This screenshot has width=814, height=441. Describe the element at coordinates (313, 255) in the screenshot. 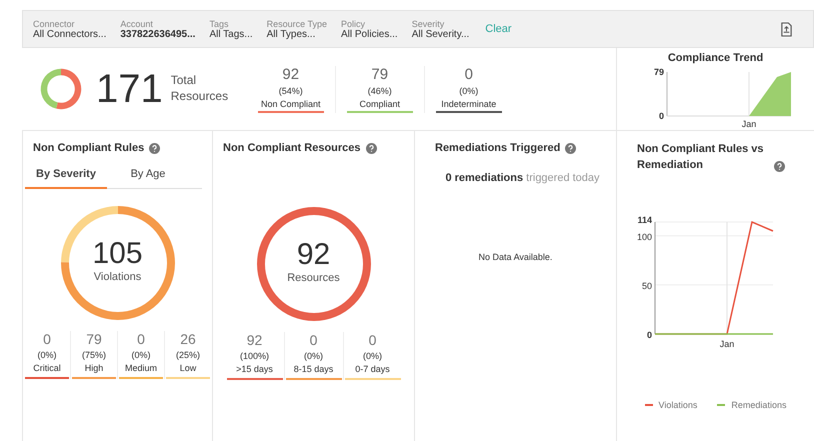

I see `resources-count: 92` at that location.